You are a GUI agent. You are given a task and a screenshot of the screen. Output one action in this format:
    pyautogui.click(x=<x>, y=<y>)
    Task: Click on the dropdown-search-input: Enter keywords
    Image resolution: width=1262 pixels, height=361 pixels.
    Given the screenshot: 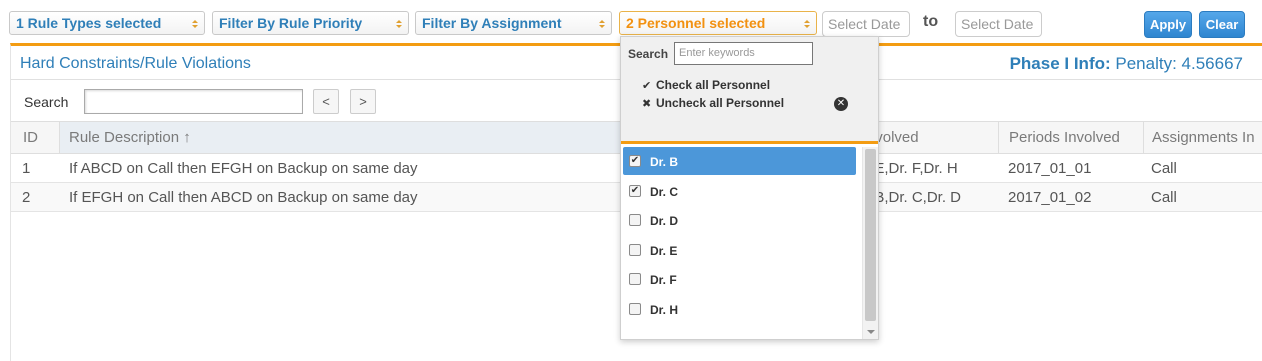 What is the action you would take?
    pyautogui.click(x=743, y=53)
    